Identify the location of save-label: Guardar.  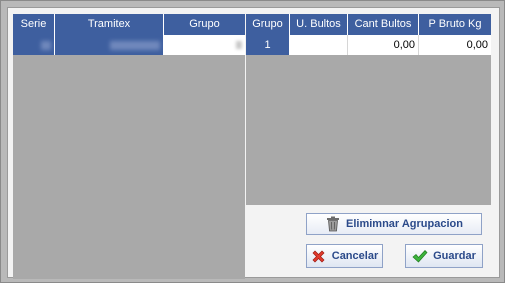
(454, 256).